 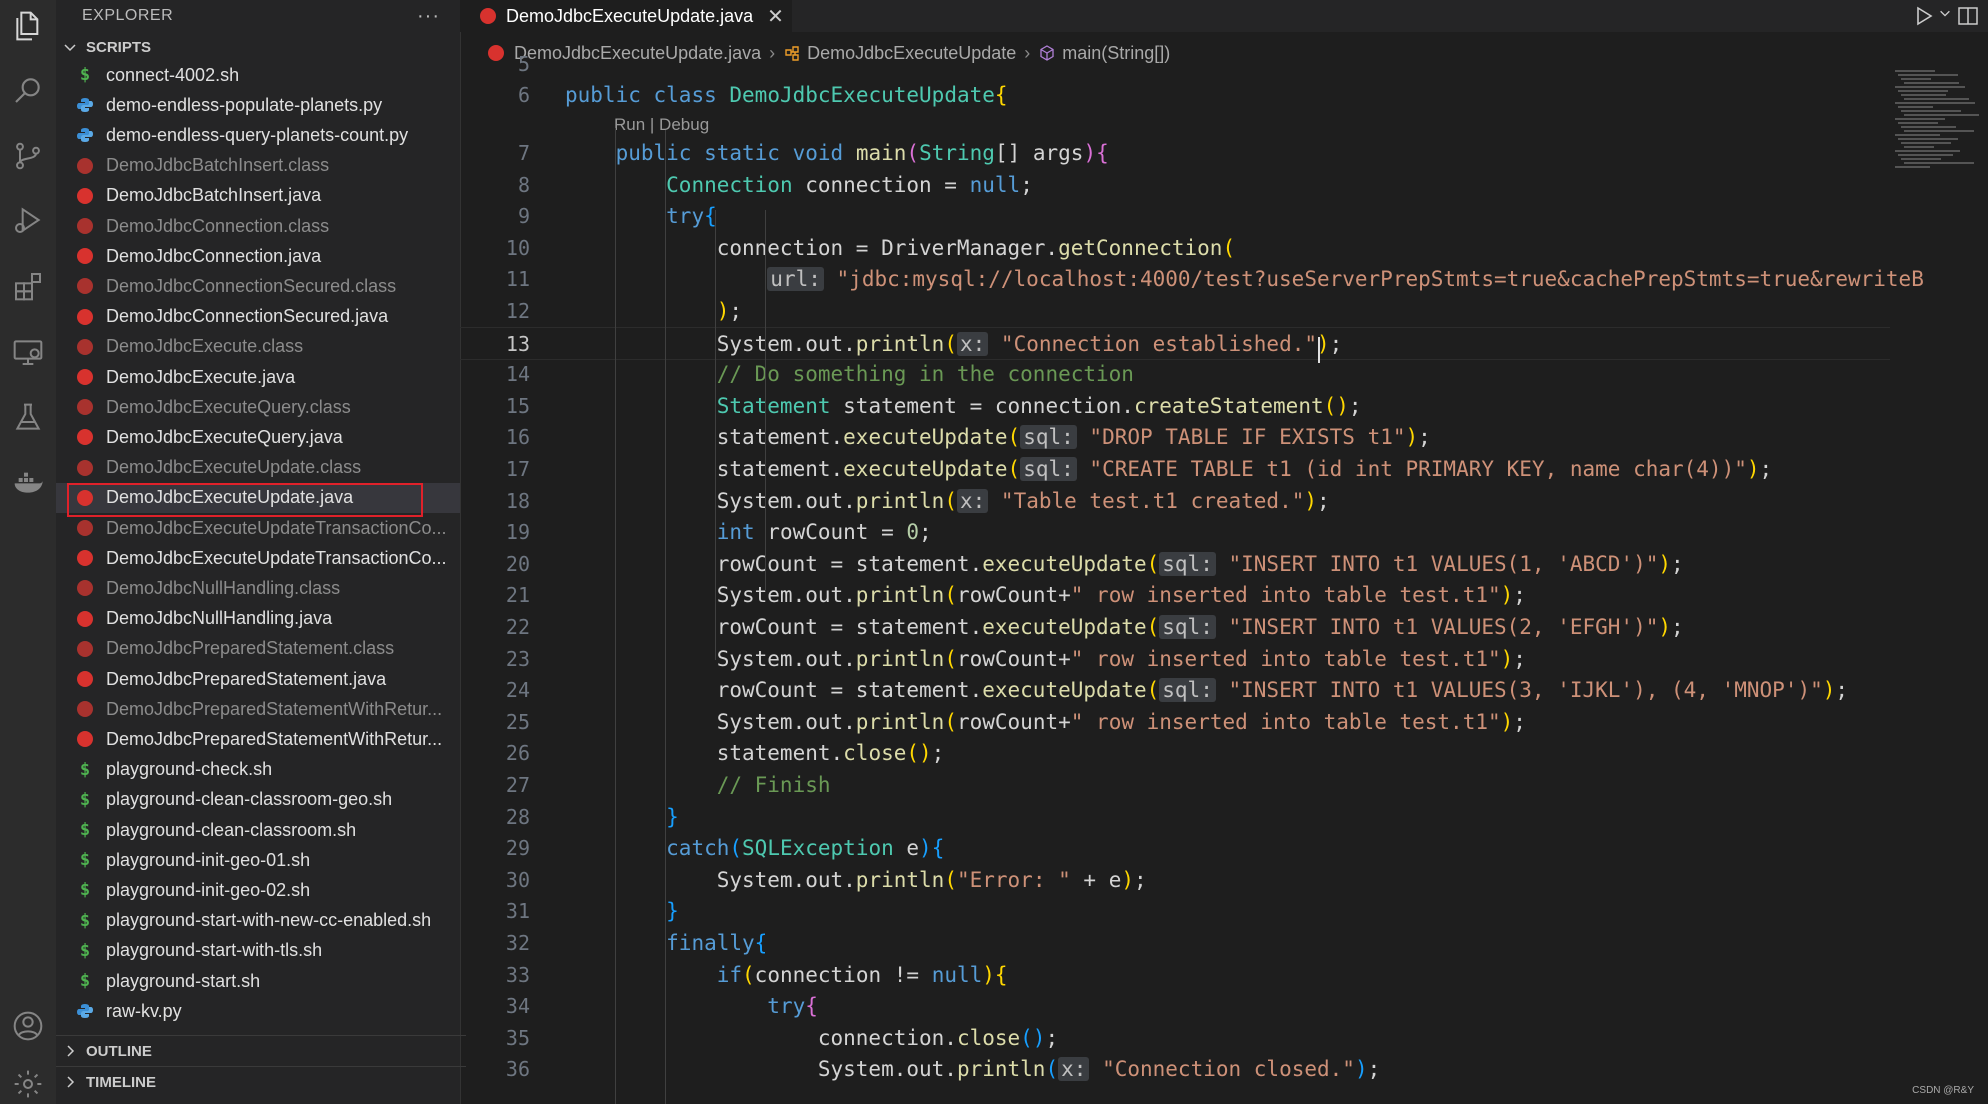 I want to click on file-item: DemoJdbcExecuteQuery.java, so click(x=258, y=437).